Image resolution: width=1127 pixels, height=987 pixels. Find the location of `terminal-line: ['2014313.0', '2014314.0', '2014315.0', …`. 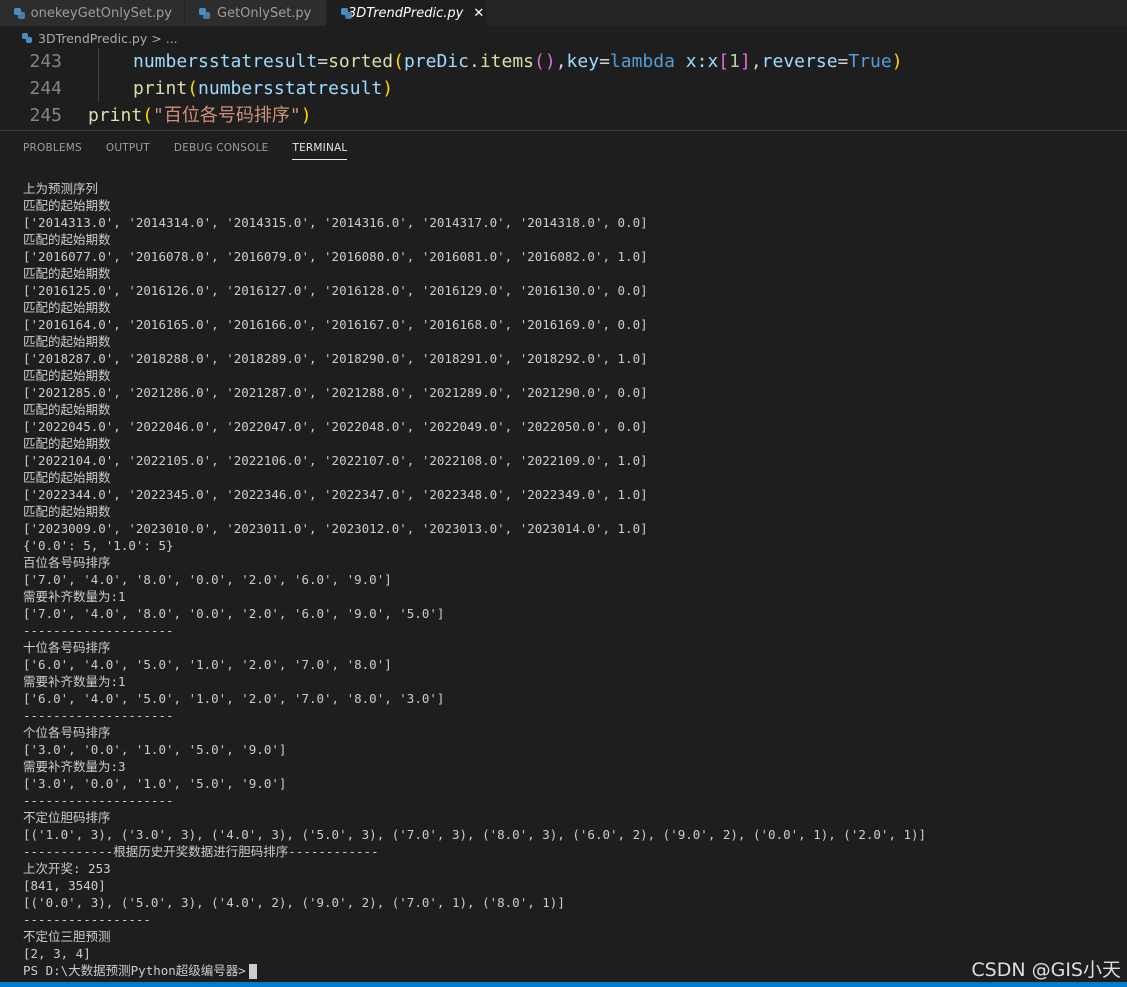

terminal-line: ['2014313.0', '2014314.0', '2014315.0', … is located at coordinates (335, 222).